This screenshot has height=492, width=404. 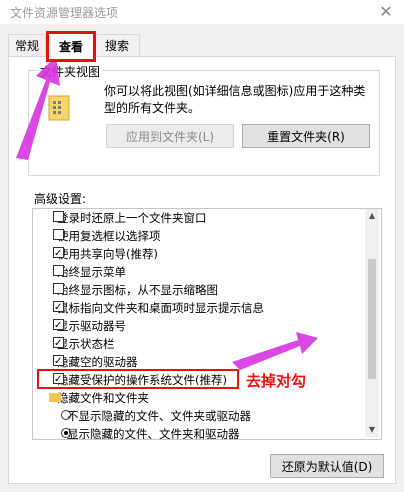 What do you see at coordinates (202, 12) in the screenshot?
I see `title-bar: 文件资源管理器选项 ✕` at bounding box center [202, 12].